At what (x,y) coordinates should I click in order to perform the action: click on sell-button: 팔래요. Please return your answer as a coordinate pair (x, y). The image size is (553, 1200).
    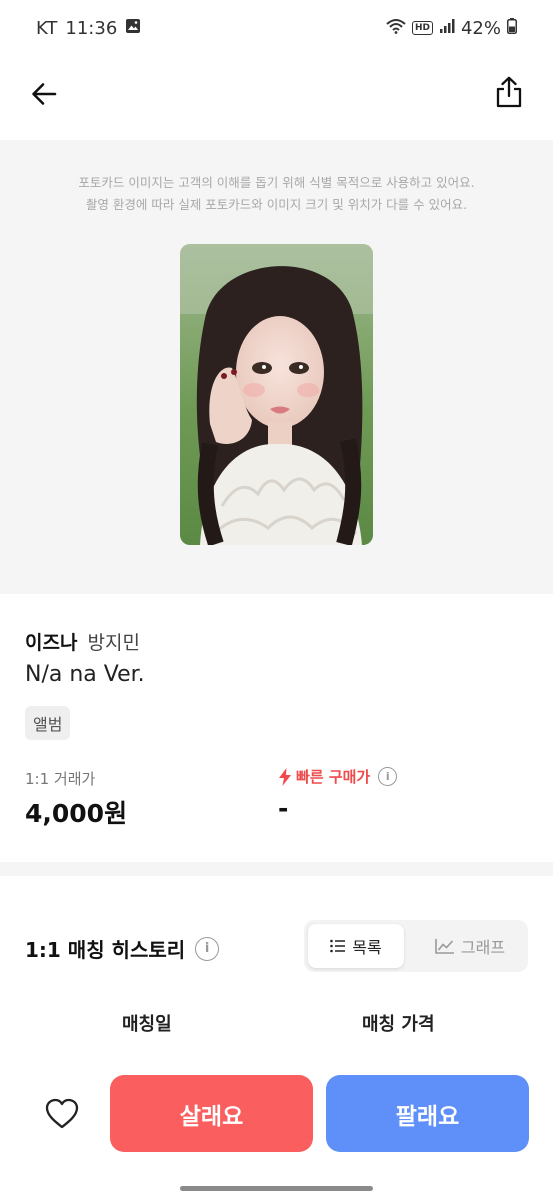
    Looking at the image, I should click on (427, 1113).